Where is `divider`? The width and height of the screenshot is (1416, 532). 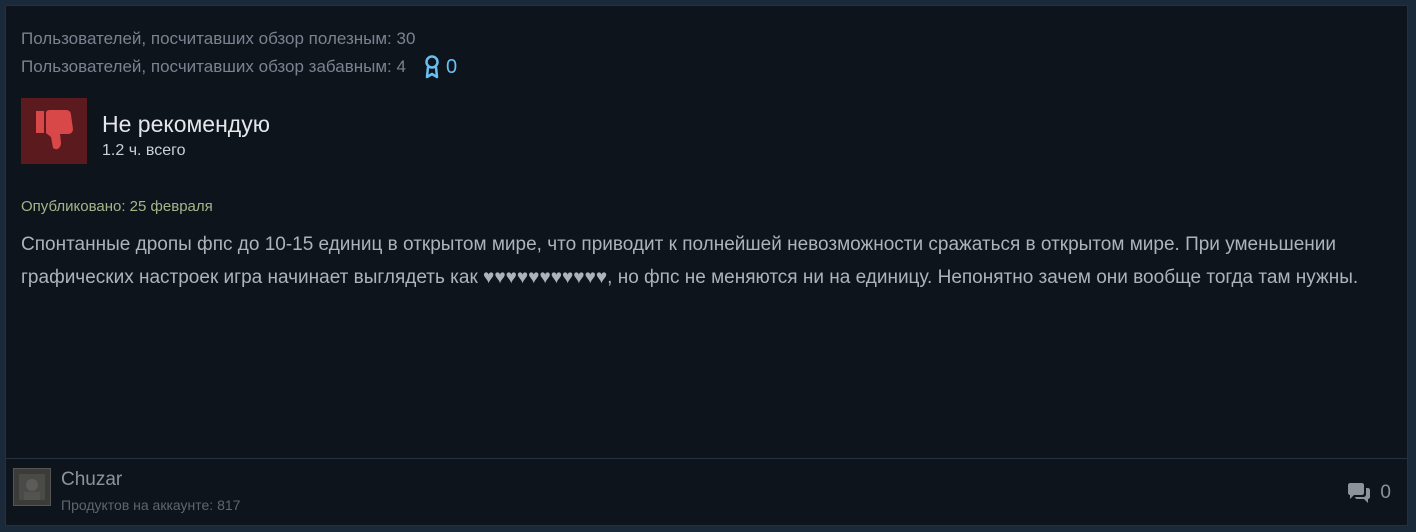
divider is located at coordinates (706, 458).